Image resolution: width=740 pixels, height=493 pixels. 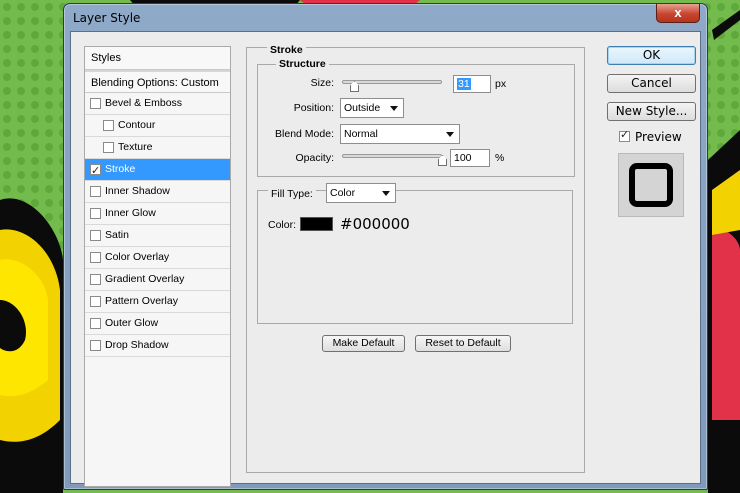 What do you see at coordinates (363, 343) in the screenshot?
I see `make-default-button: Make Default` at bounding box center [363, 343].